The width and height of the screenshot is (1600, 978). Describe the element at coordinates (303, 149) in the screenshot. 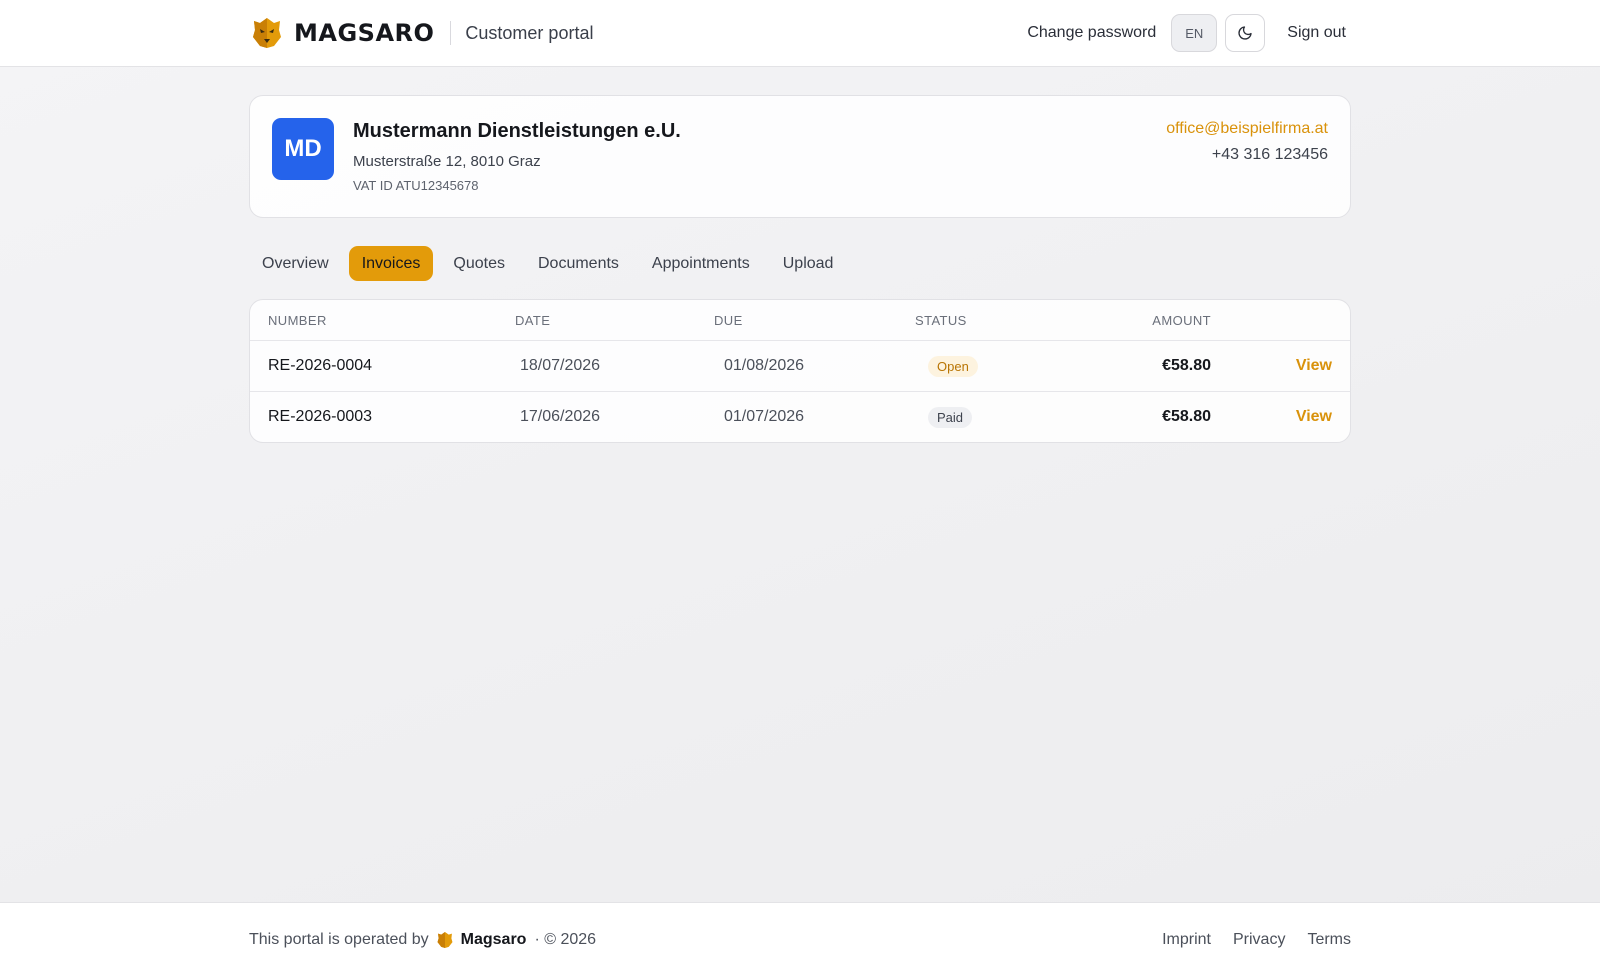

I see `customer-avatar: MD` at that location.